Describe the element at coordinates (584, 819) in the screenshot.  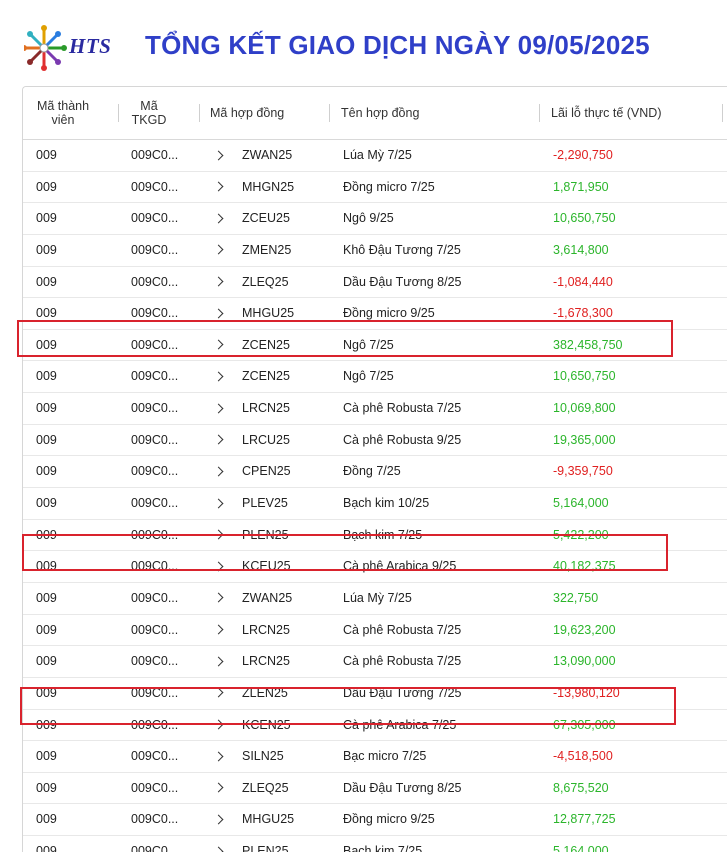
I see `realized-pl-cell: 12,877,725` at that location.